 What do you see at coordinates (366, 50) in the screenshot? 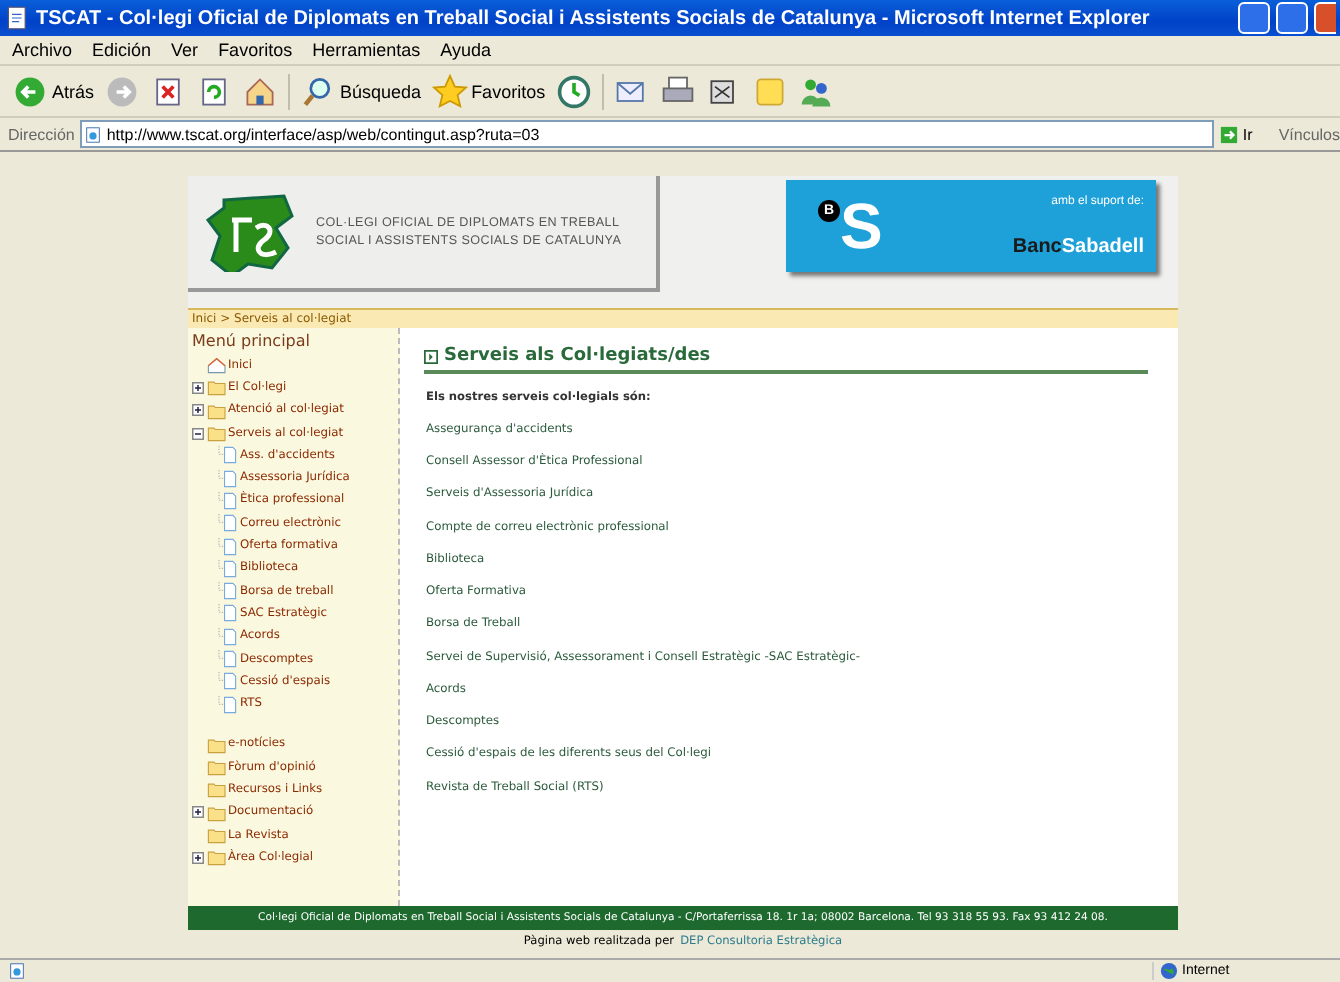
I see `menu-item: Herramientas` at bounding box center [366, 50].